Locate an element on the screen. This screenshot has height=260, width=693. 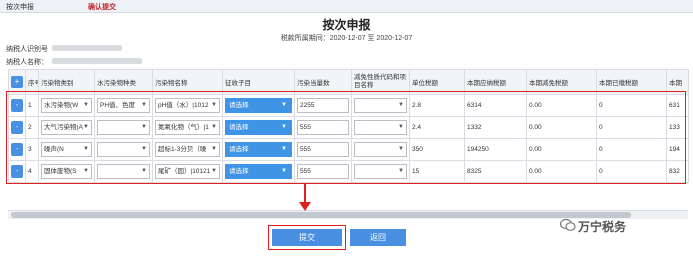
annotation-arrow-icon is located at coordinates (305, 206).